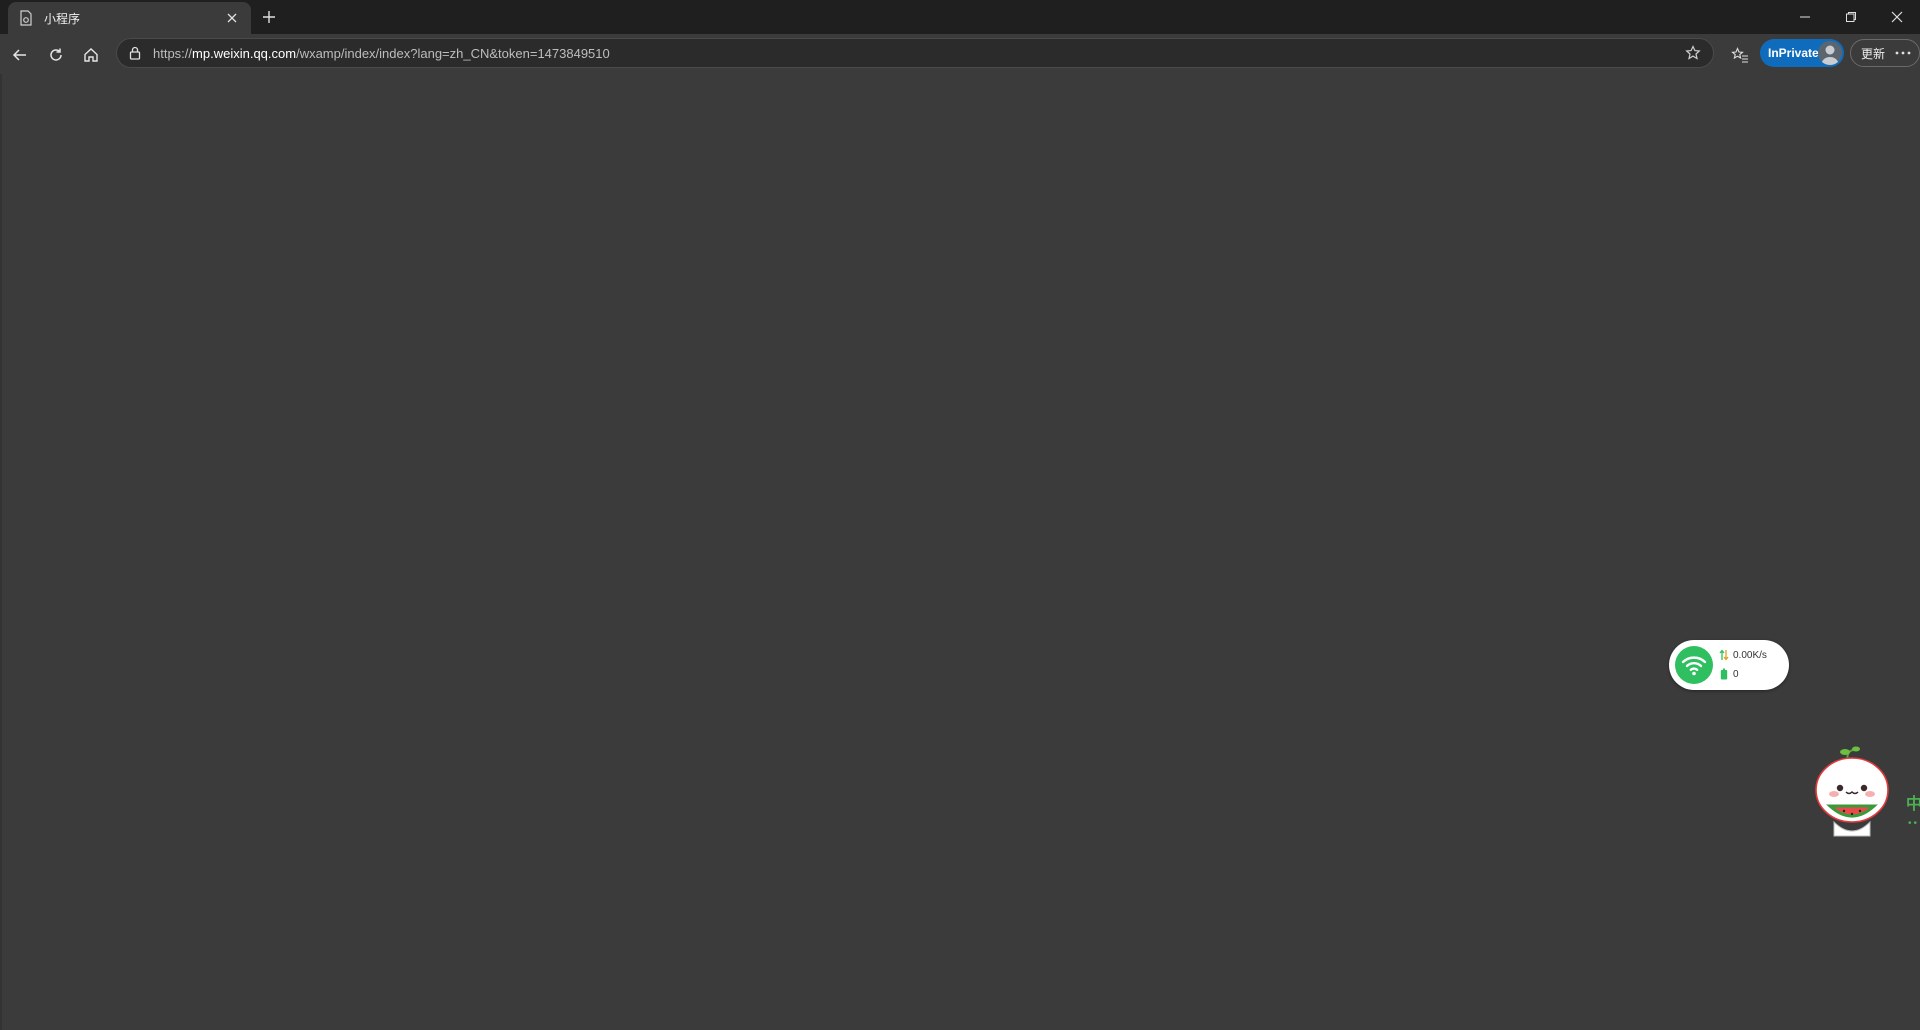 Image resolution: width=1920 pixels, height=1030 pixels. I want to click on avatar, so click(1830, 53).